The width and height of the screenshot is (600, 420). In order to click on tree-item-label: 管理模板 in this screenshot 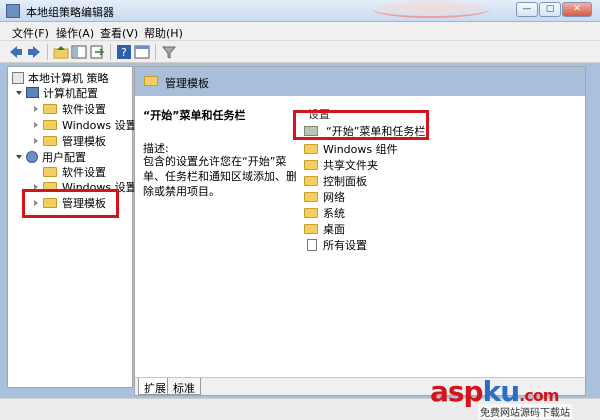, I will do `click(84, 141)`.